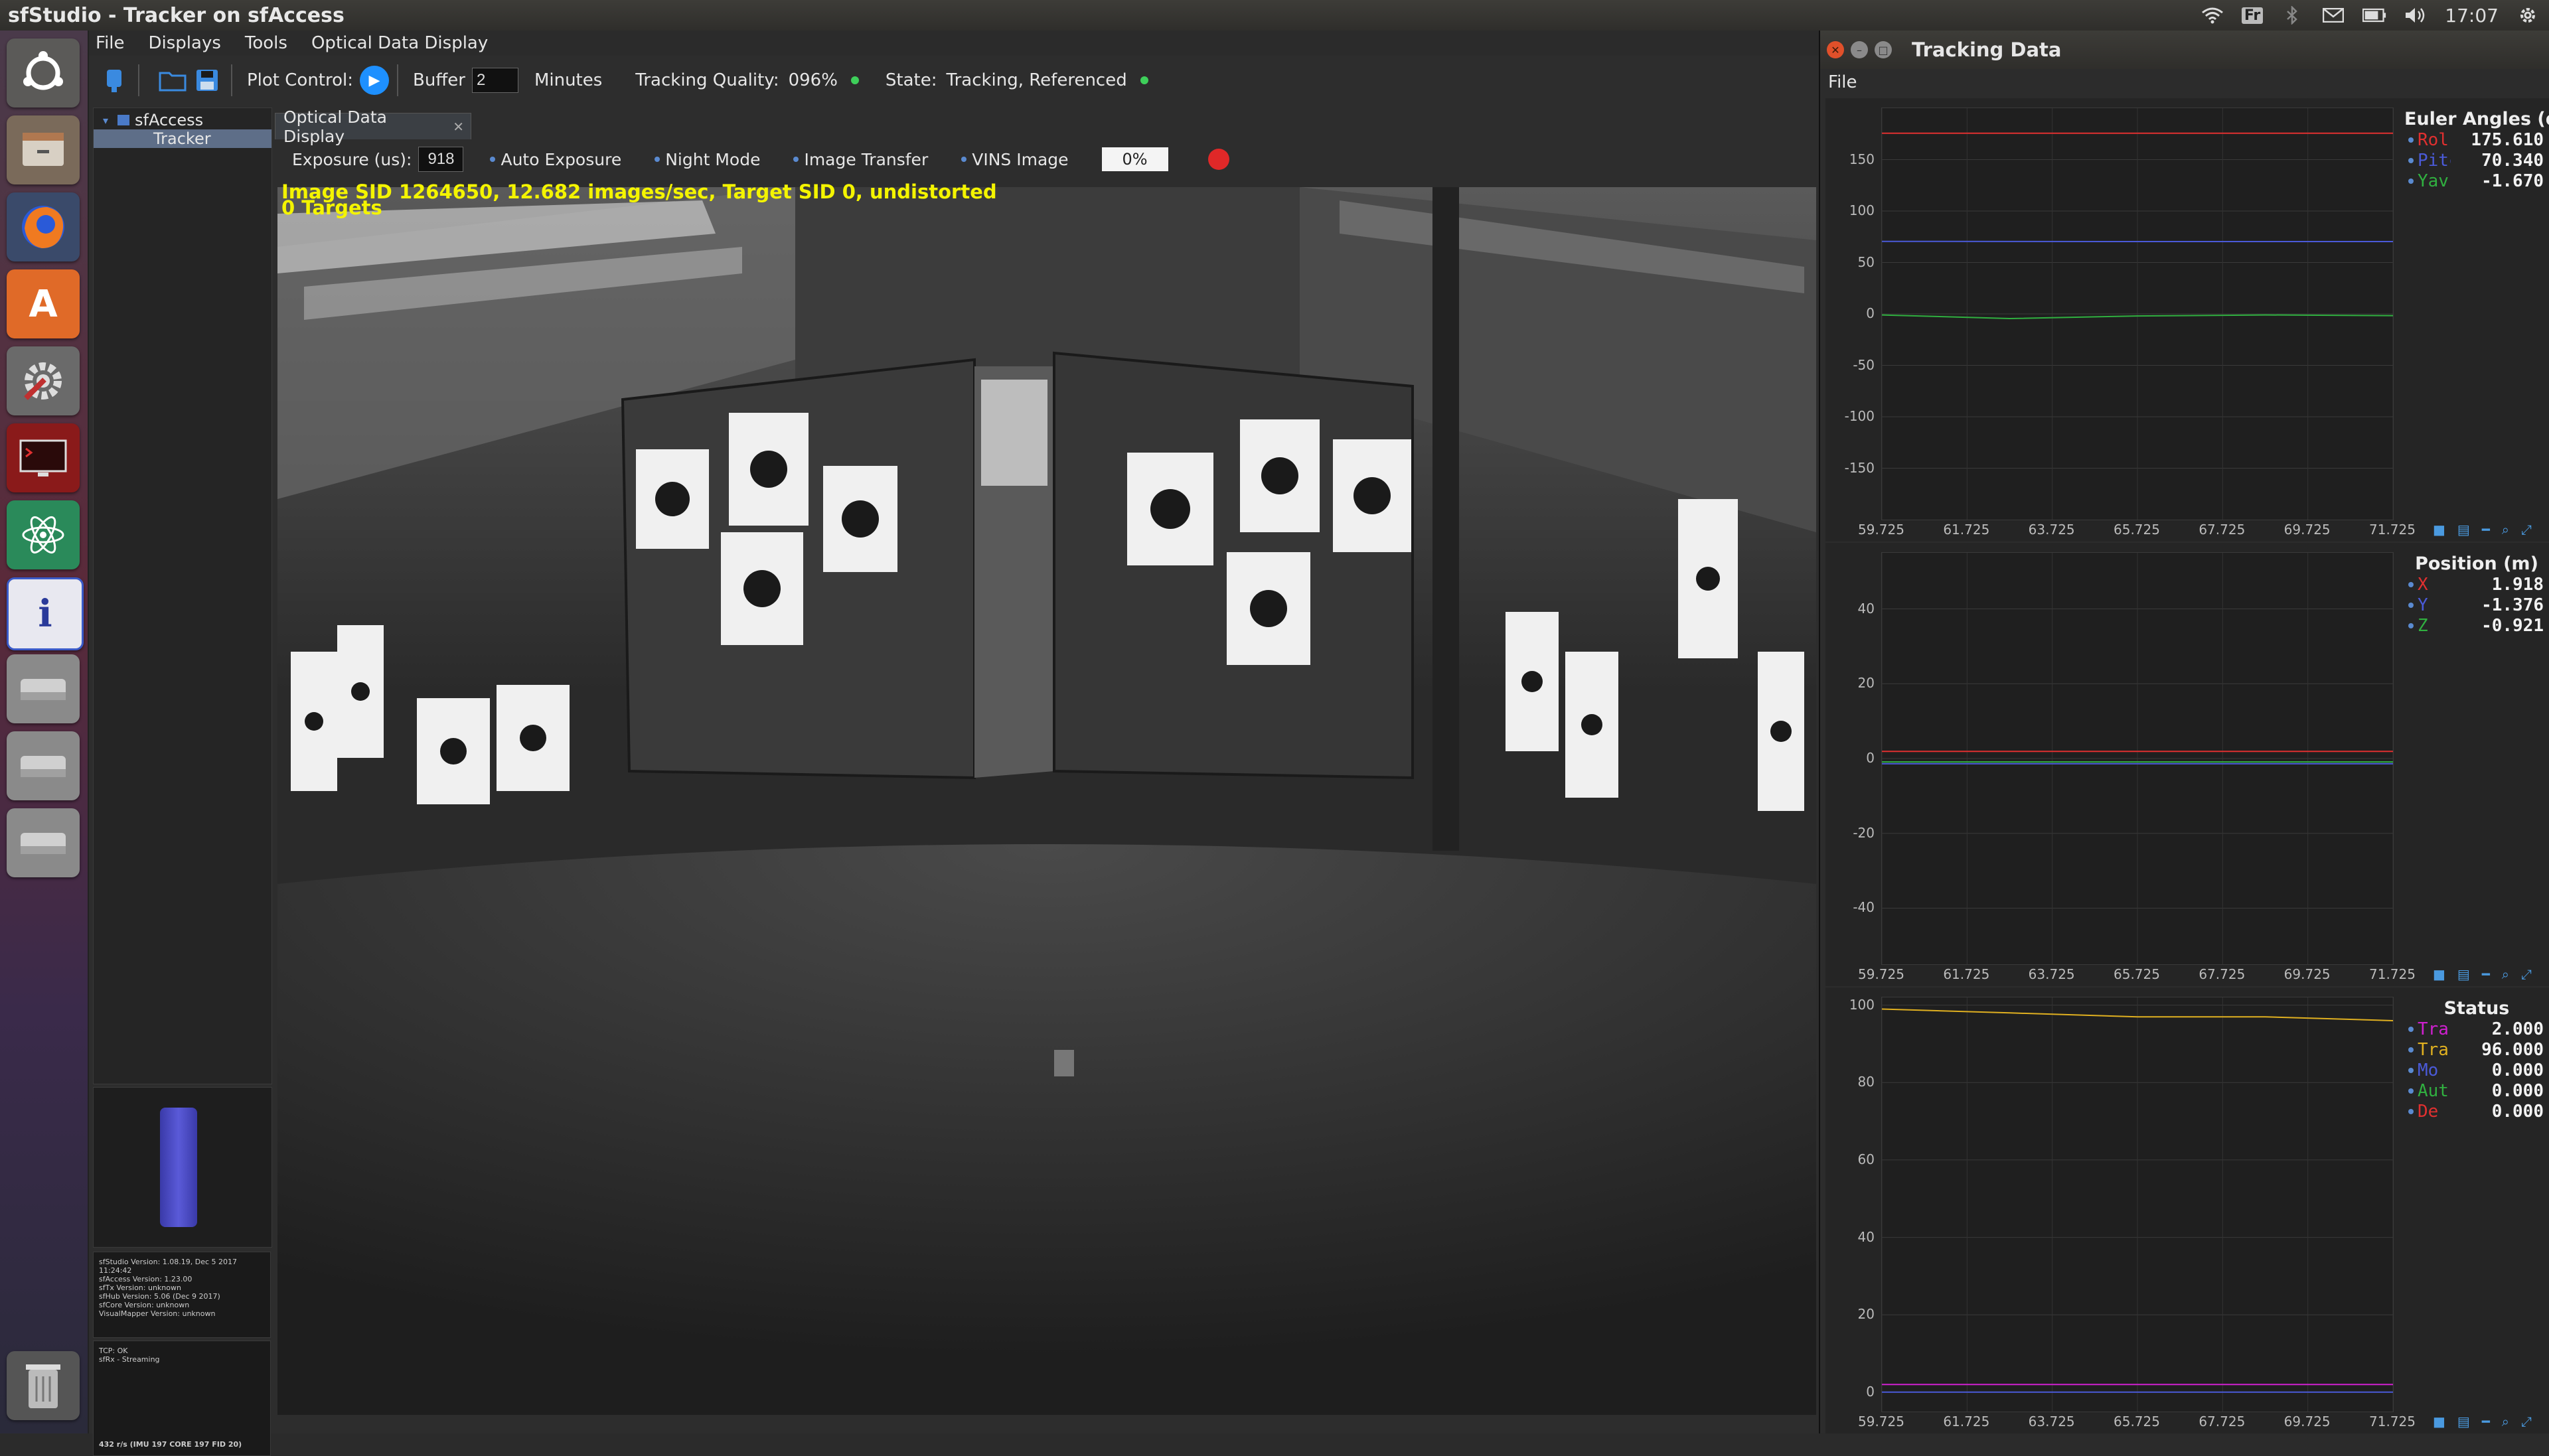 This screenshot has width=2549, height=1456. I want to click on tracking-menu-file: File, so click(1842, 82).